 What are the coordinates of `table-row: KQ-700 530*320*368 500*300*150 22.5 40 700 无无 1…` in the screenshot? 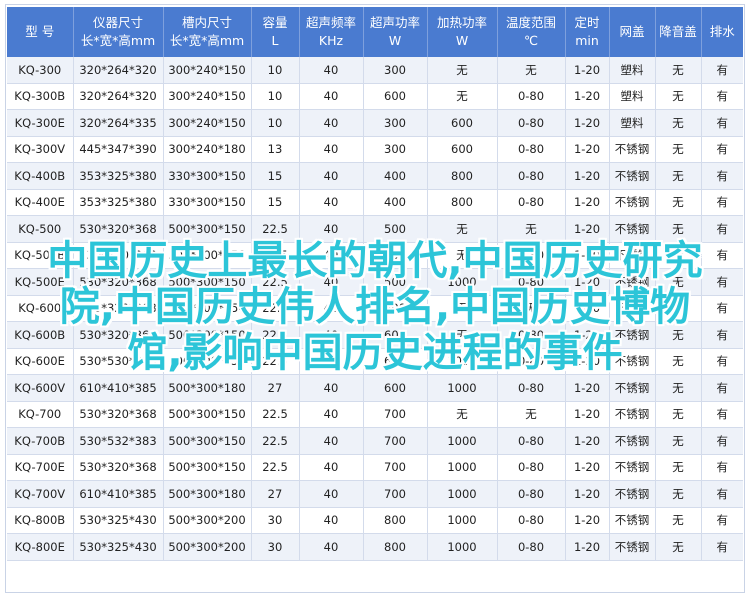 It's located at (375, 414).